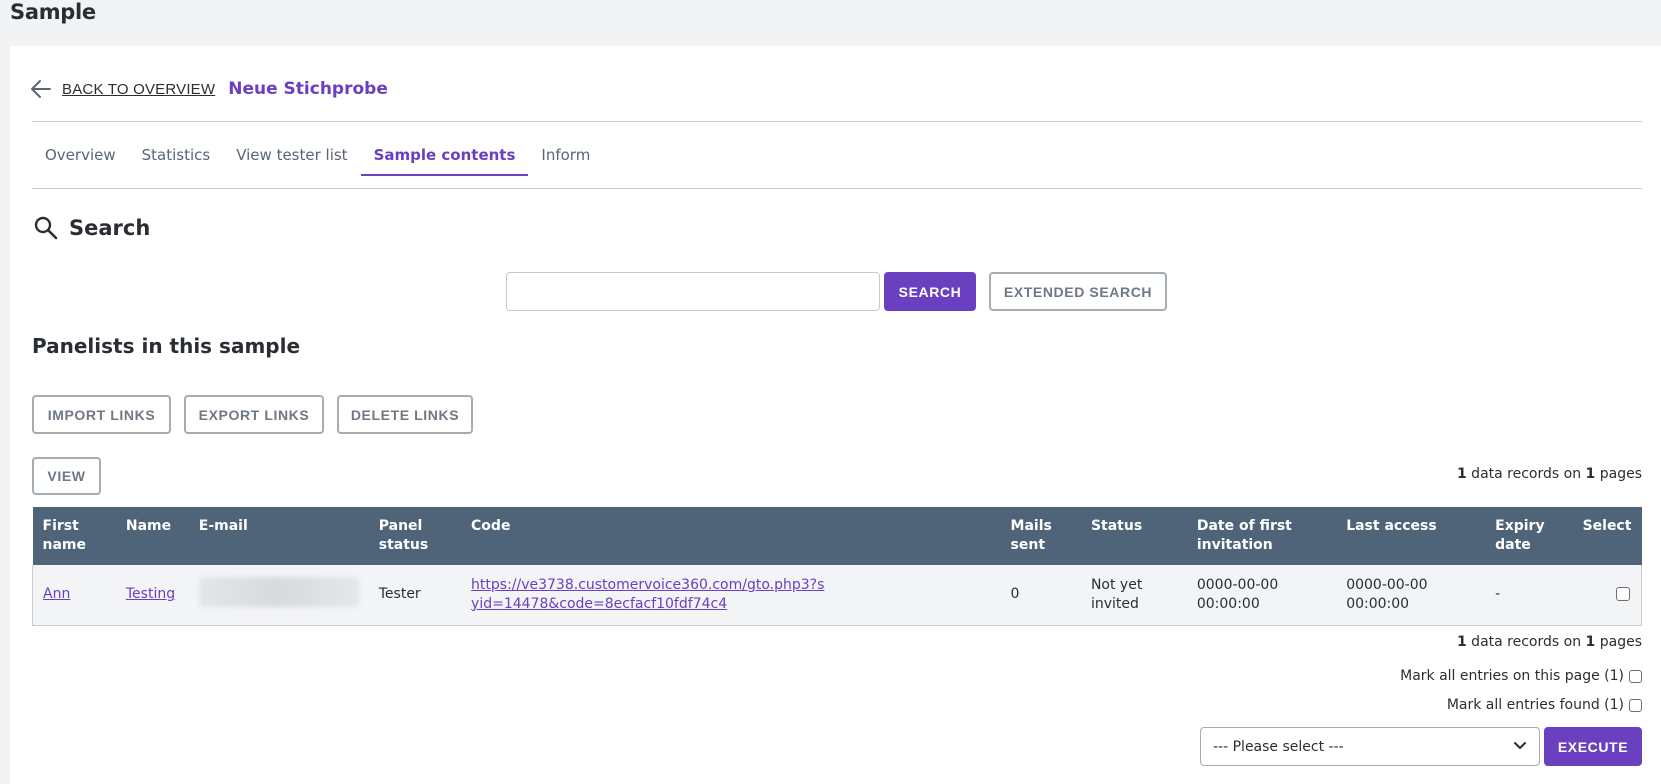 This screenshot has height=784, width=1661. I want to click on panel-status-cell: Tester, so click(415, 595).